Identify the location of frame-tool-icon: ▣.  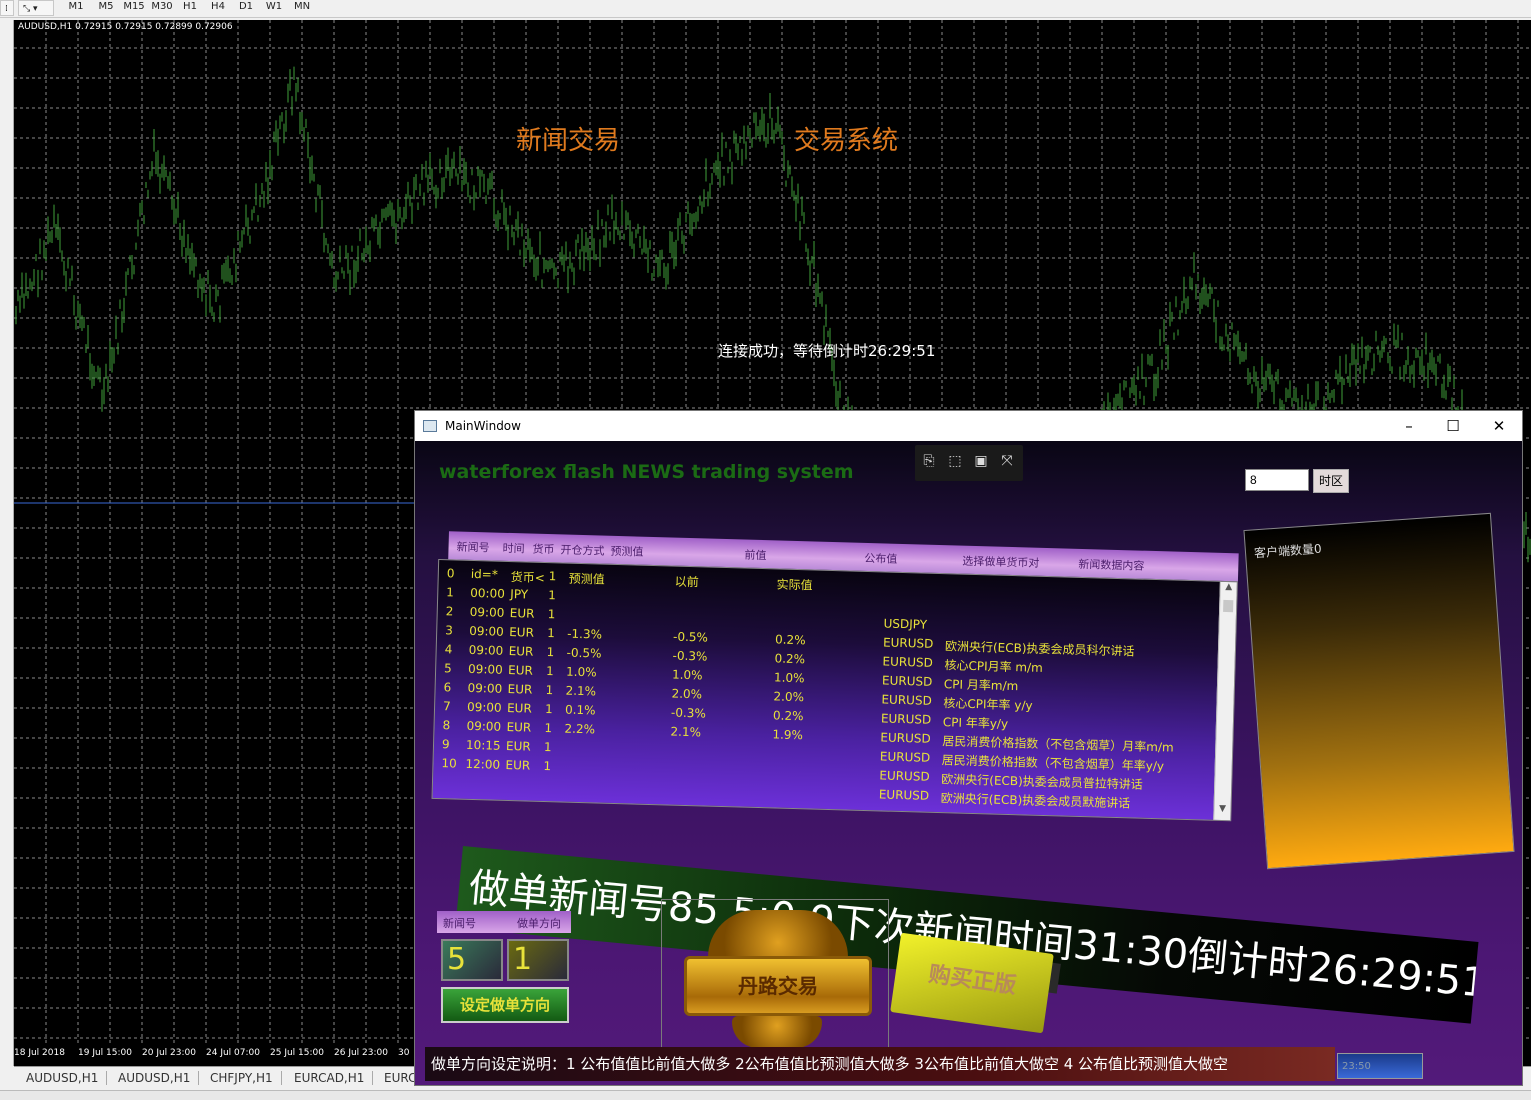
(981, 461).